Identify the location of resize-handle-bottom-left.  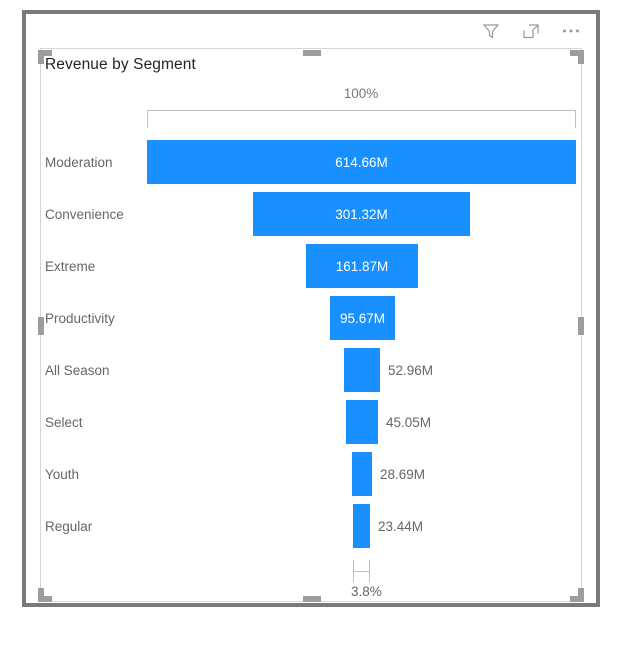
(45, 595).